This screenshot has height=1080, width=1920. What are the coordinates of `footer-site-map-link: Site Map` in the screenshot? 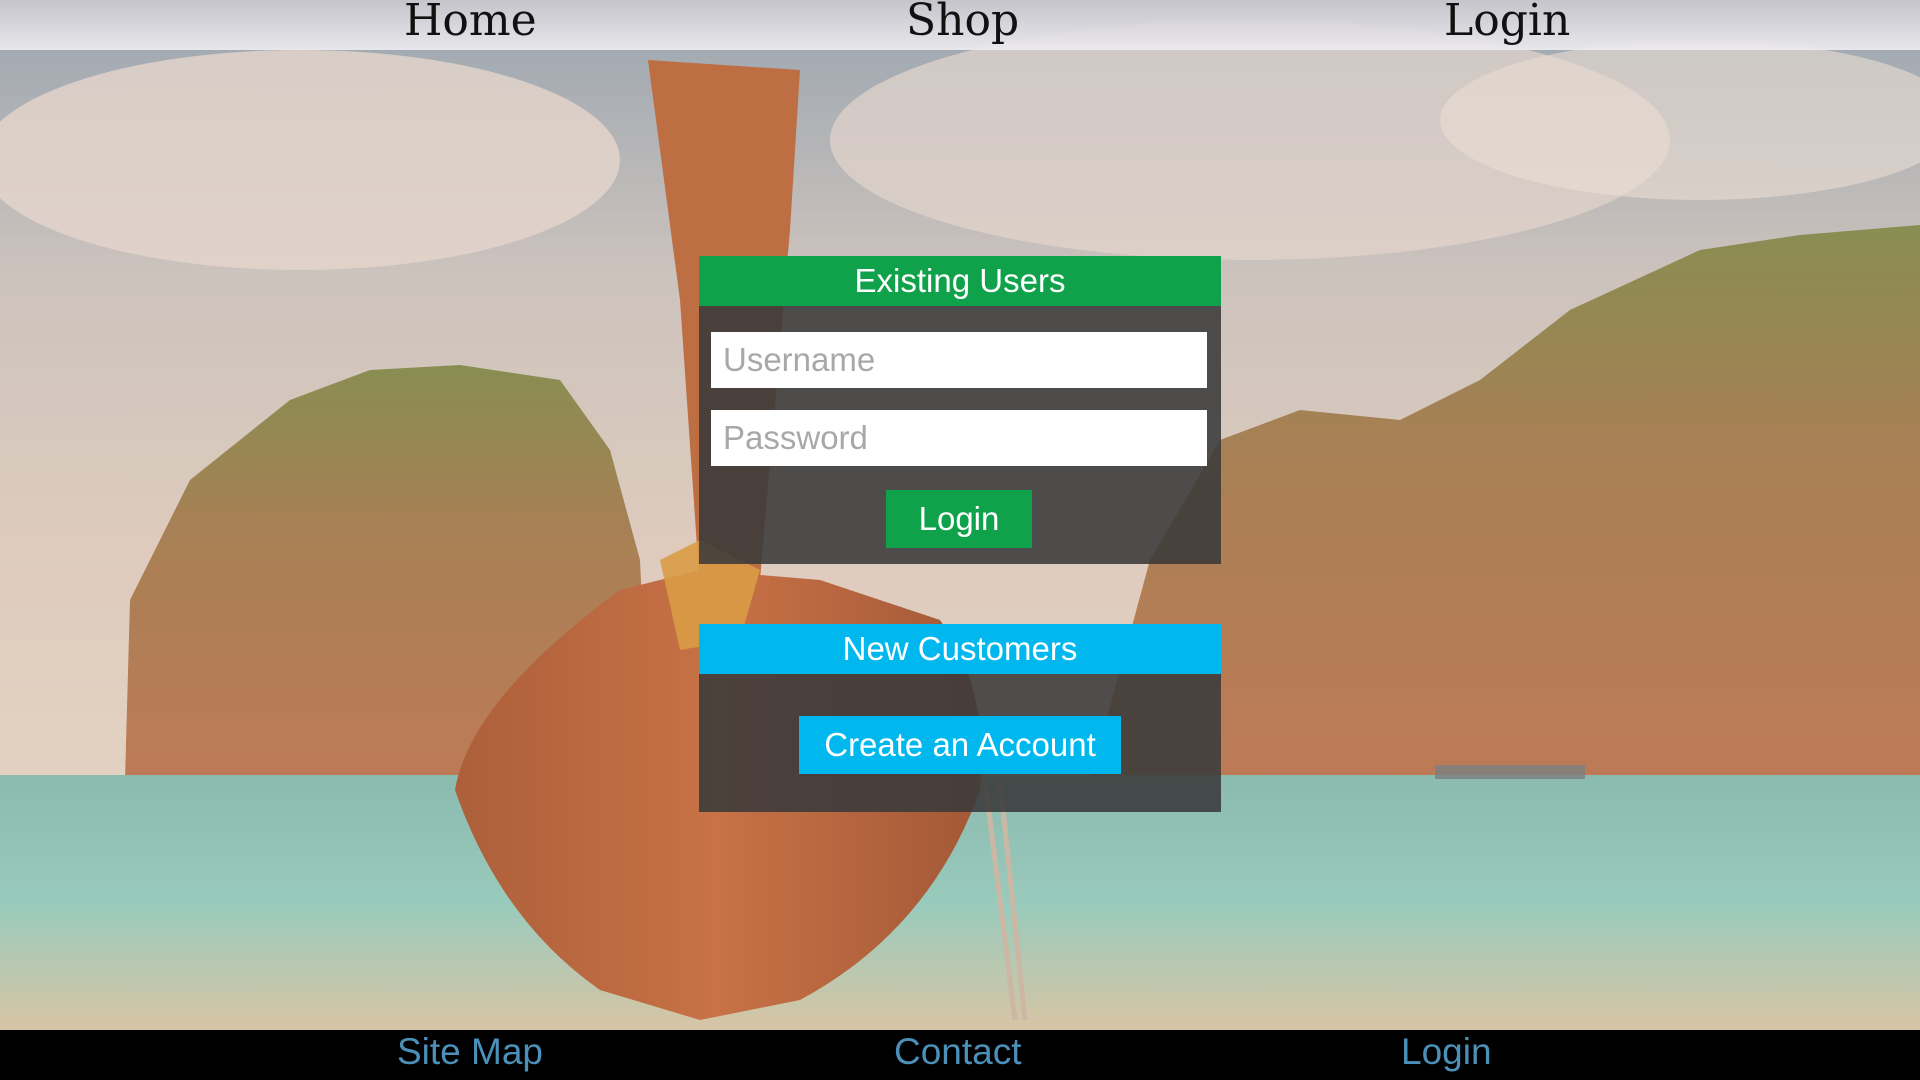 It's located at (470, 1052).